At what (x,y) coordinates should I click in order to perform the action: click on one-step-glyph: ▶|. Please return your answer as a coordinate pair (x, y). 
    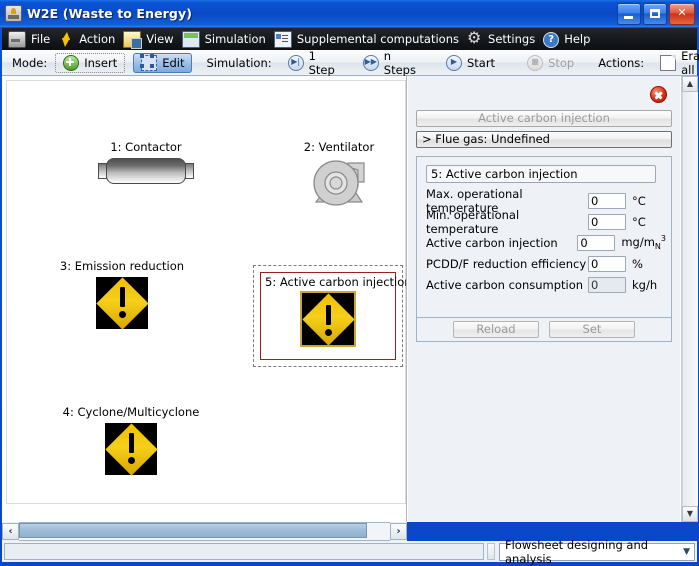
    Looking at the image, I should click on (296, 61).